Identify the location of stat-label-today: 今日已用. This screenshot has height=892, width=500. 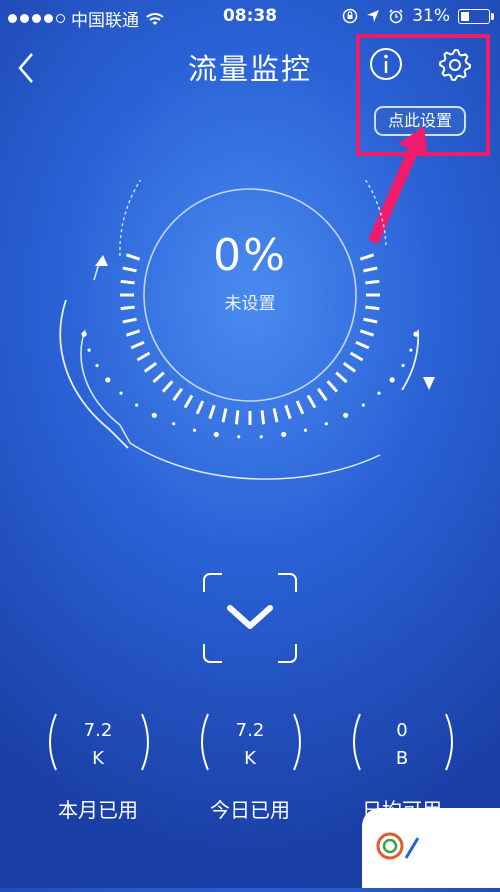
(250, 810).